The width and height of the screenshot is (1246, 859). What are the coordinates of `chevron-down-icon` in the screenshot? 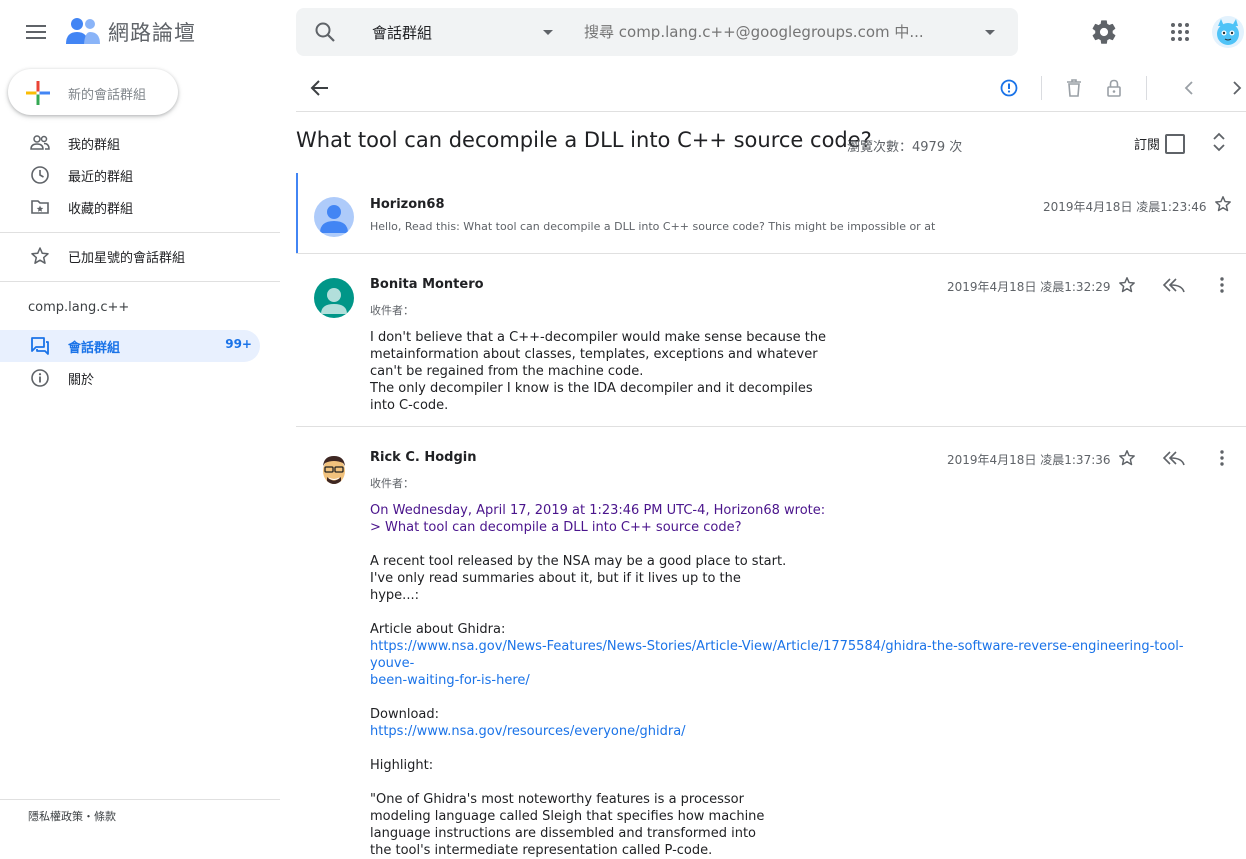 It's located at (548, 32).